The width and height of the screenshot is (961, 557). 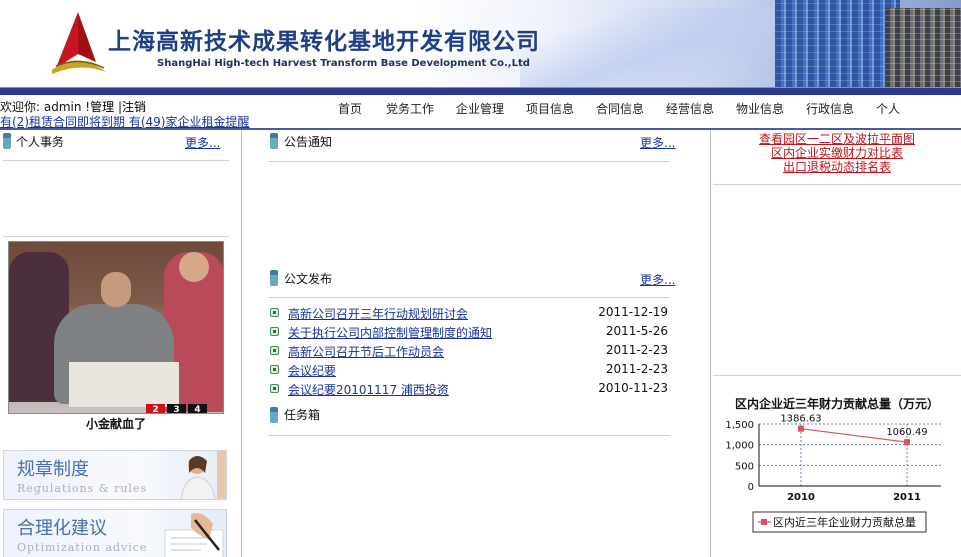 I want to click on pen-hand-icon, so click(x=194, y=535).